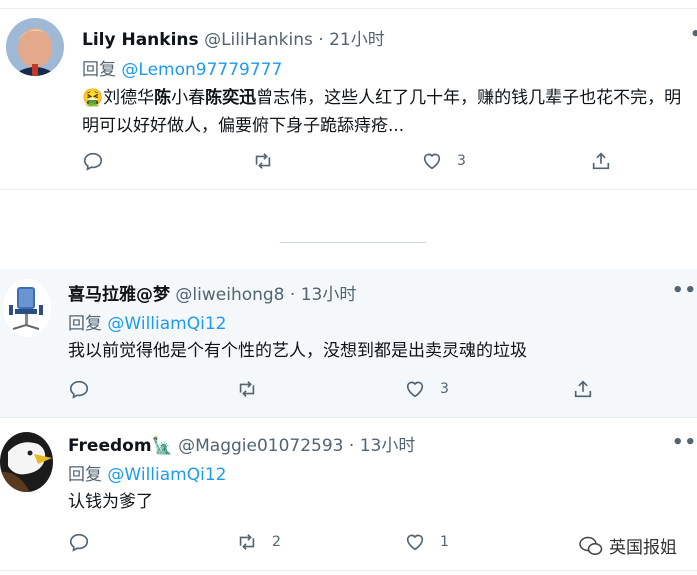 Image resolution: width=697 pixels, height=575 pixels. What do you see at coordinates (201, 70) in the screenshot?
I see `reply-mention: @Lemon97779777` at bounding box center [201, 70].